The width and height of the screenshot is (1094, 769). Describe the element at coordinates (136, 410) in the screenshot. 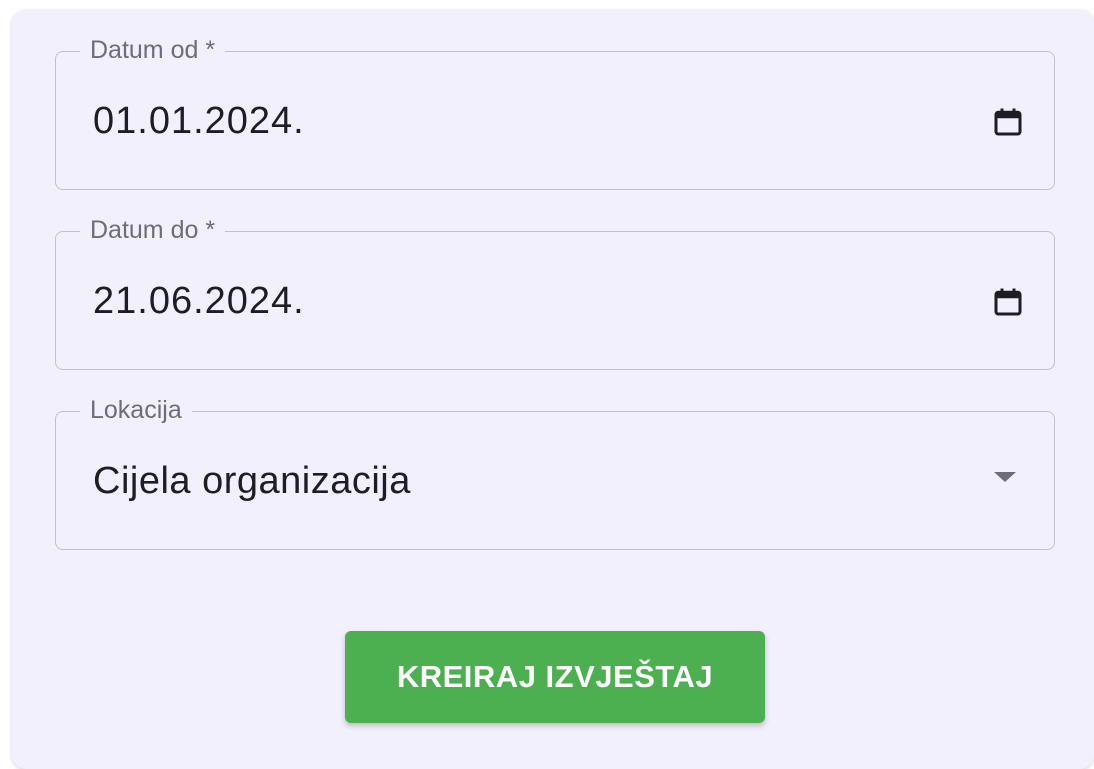

I see `location-label: Lokacija` at that location.